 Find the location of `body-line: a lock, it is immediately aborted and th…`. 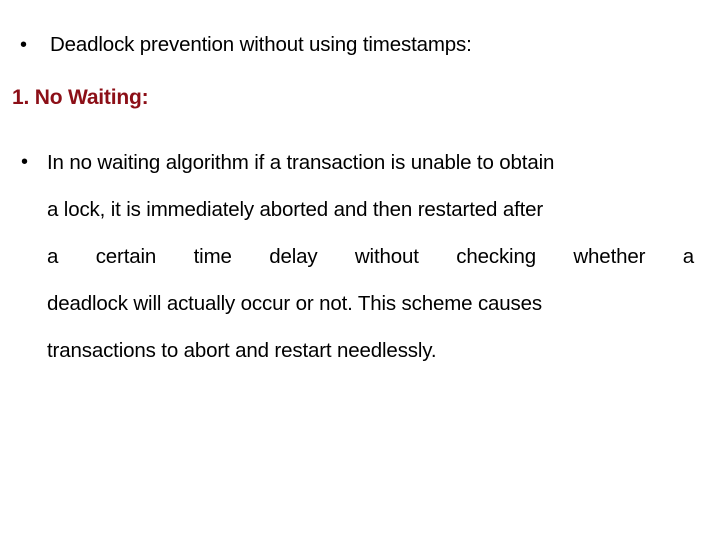

body-line: a lock, it is immediately aborted and th… is located at coordinates (295, 209).